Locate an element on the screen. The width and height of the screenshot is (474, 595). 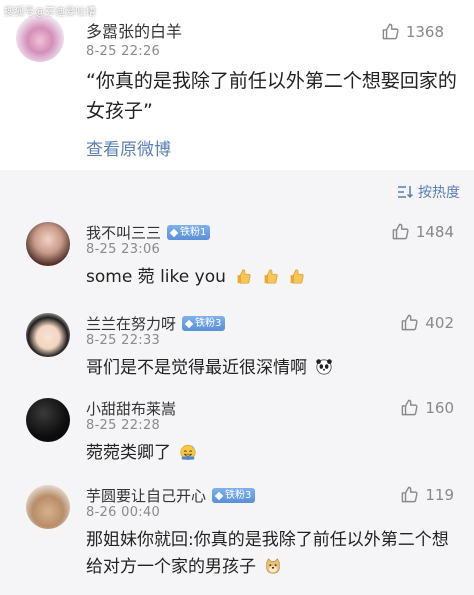
comment-like-button: 402 is located at coordinates (427, 322).